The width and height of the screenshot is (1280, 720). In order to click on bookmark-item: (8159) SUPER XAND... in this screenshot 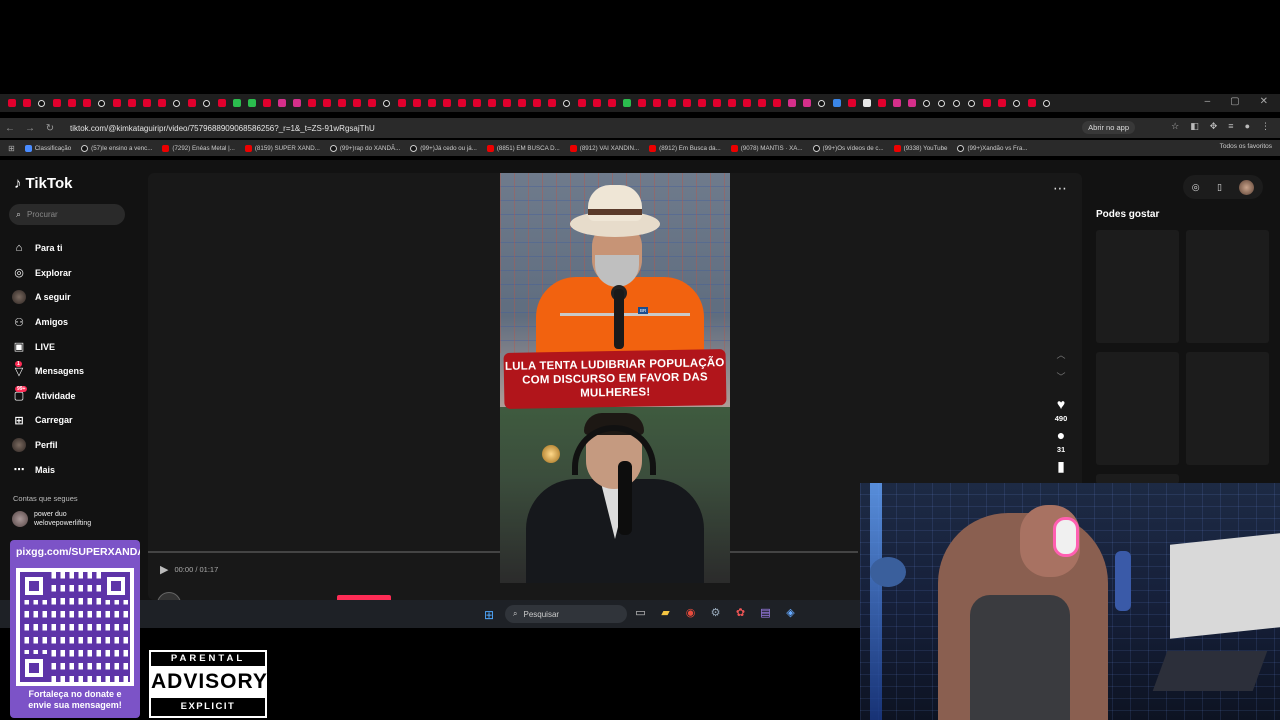, I will do `click(282, 148)`.